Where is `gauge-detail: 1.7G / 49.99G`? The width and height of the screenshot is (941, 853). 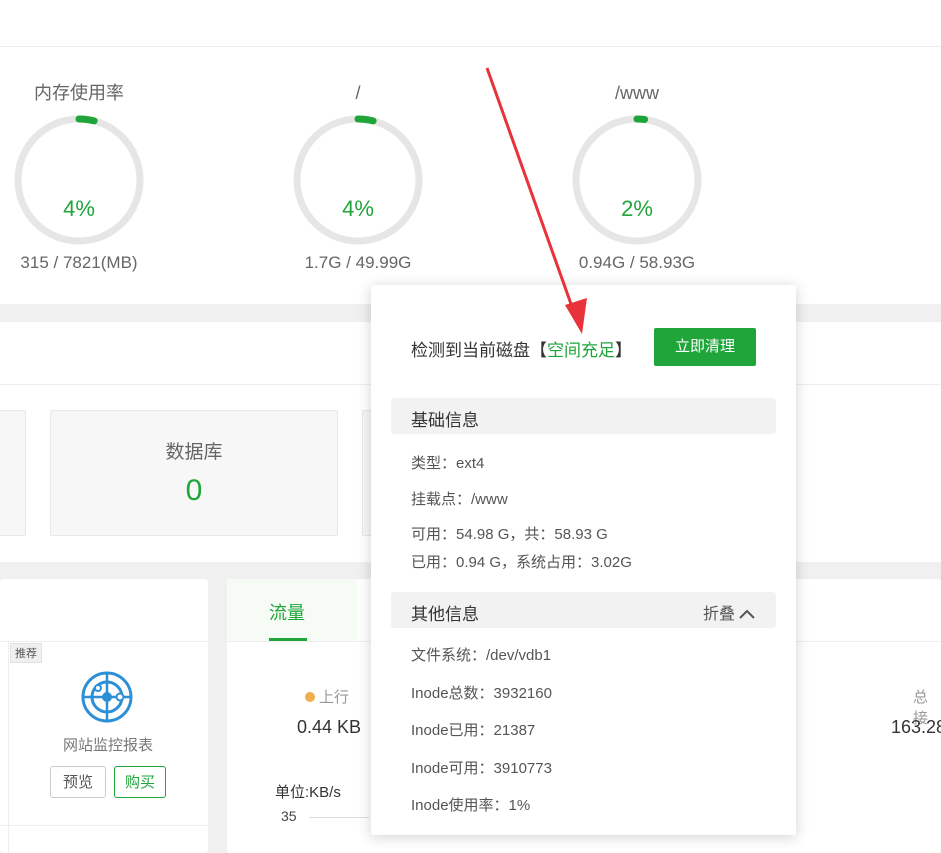 gauge-detail: 1.7G / 49.99G is located at coordinates (358, 262).